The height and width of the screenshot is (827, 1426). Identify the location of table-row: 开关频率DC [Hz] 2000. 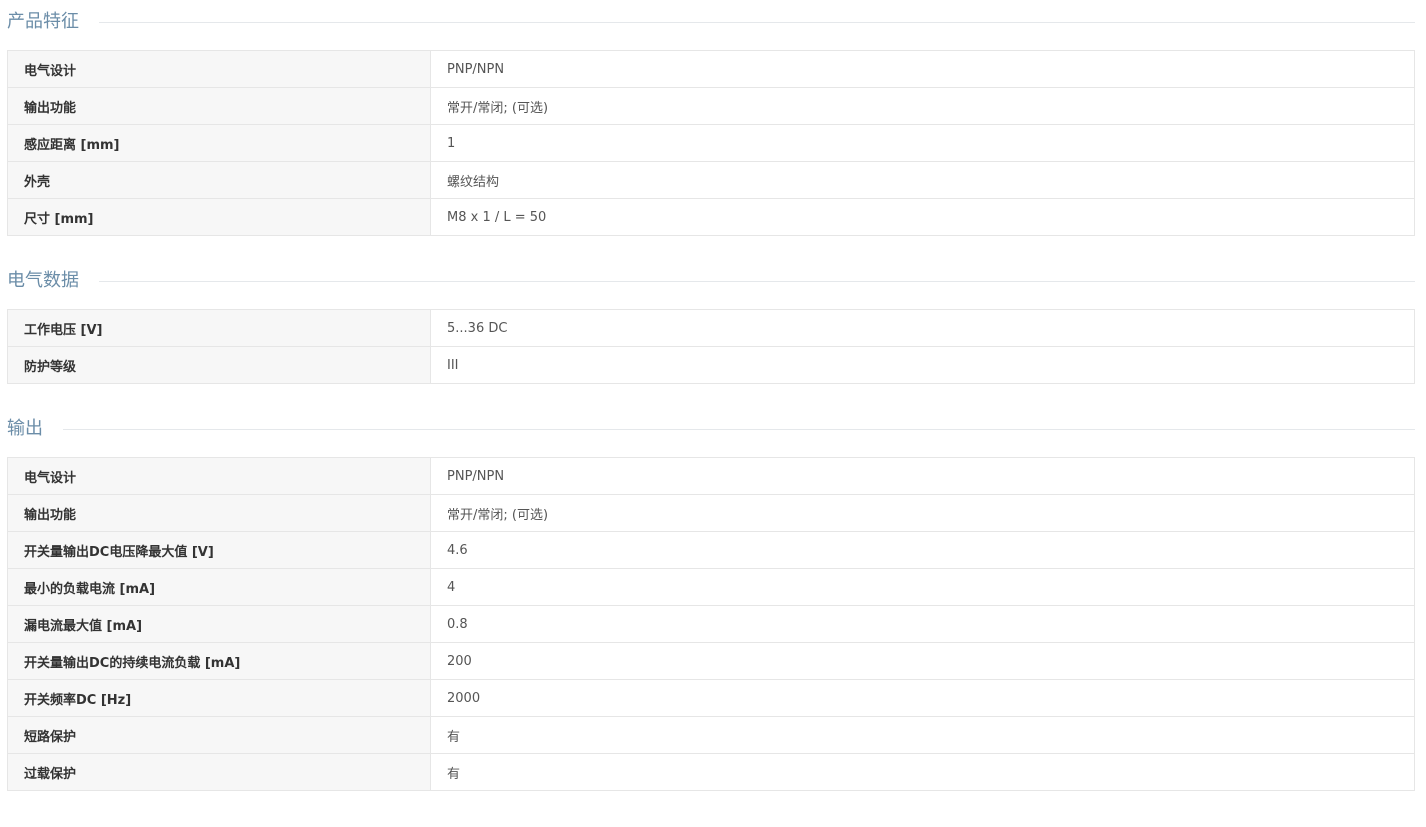
(711, 698).